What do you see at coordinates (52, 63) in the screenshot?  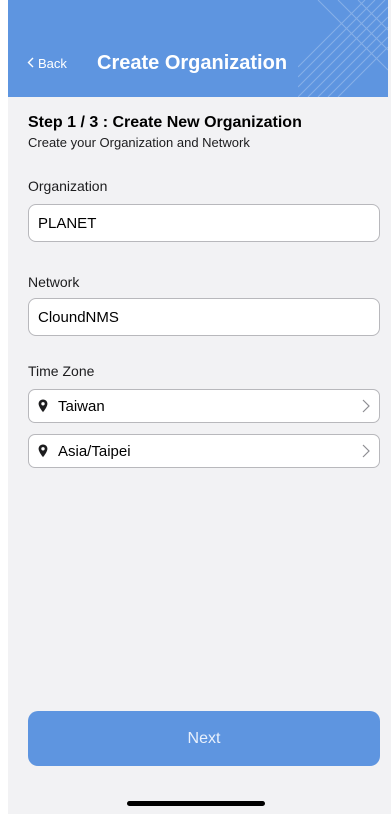 I see `back-label: Back` at bounding box center [52, 63].